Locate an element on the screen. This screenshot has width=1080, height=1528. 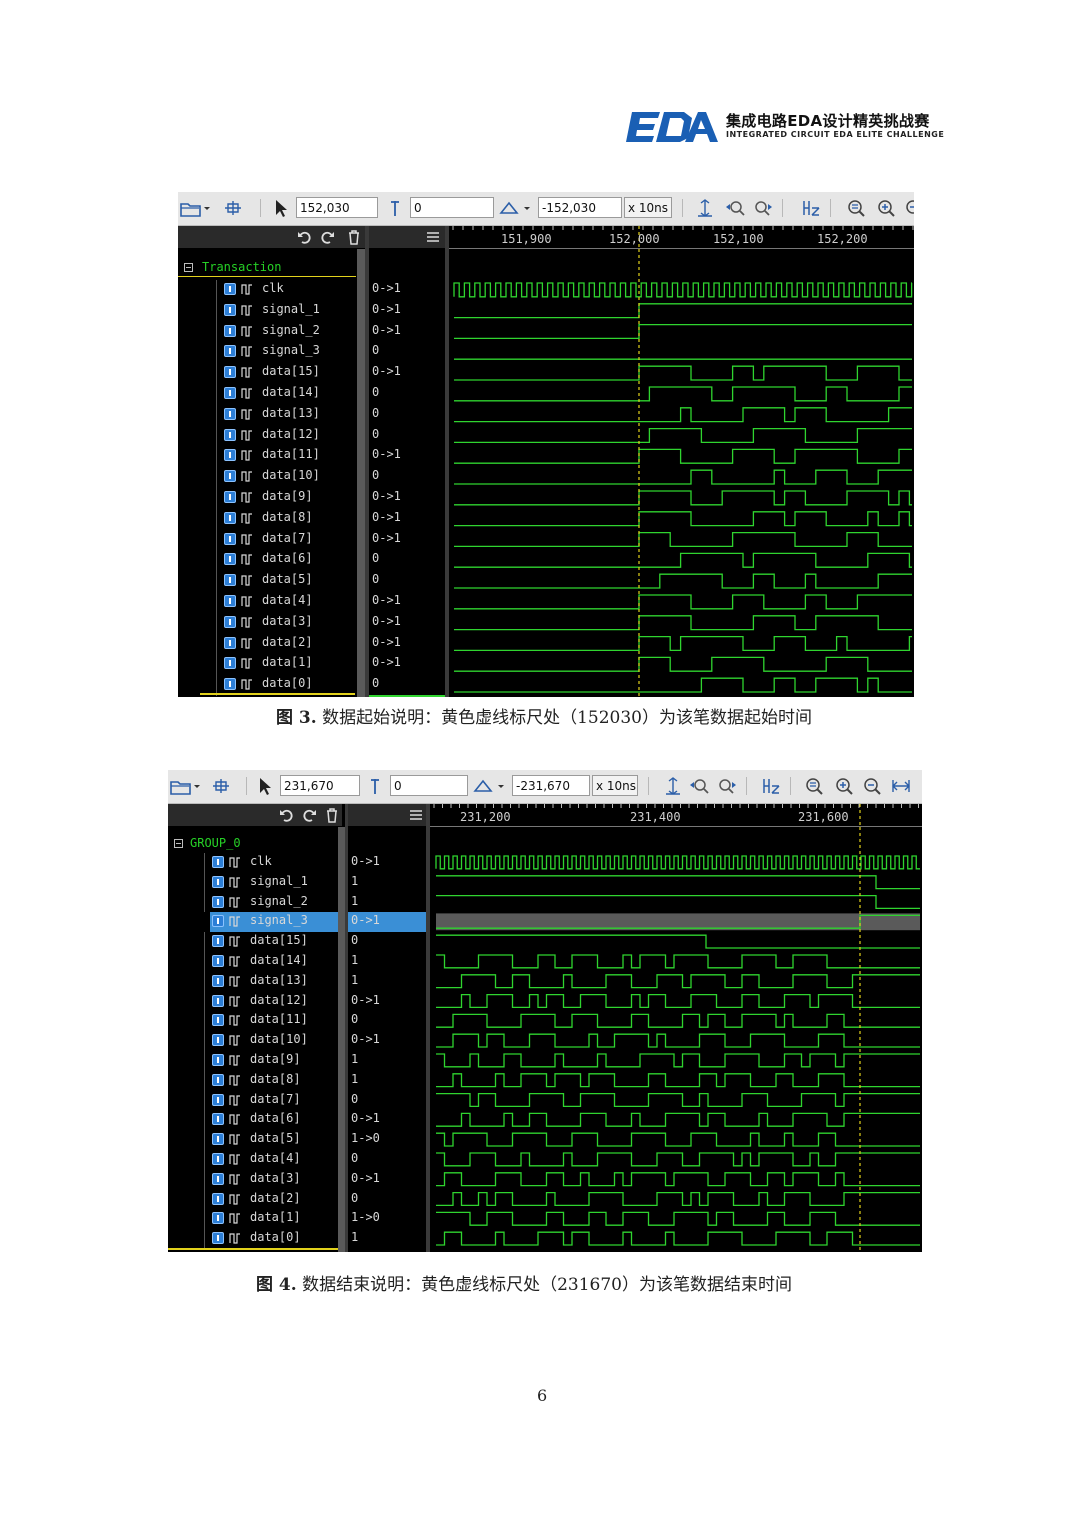
signal-row: data[0] is located at coordinates (265, 1239).